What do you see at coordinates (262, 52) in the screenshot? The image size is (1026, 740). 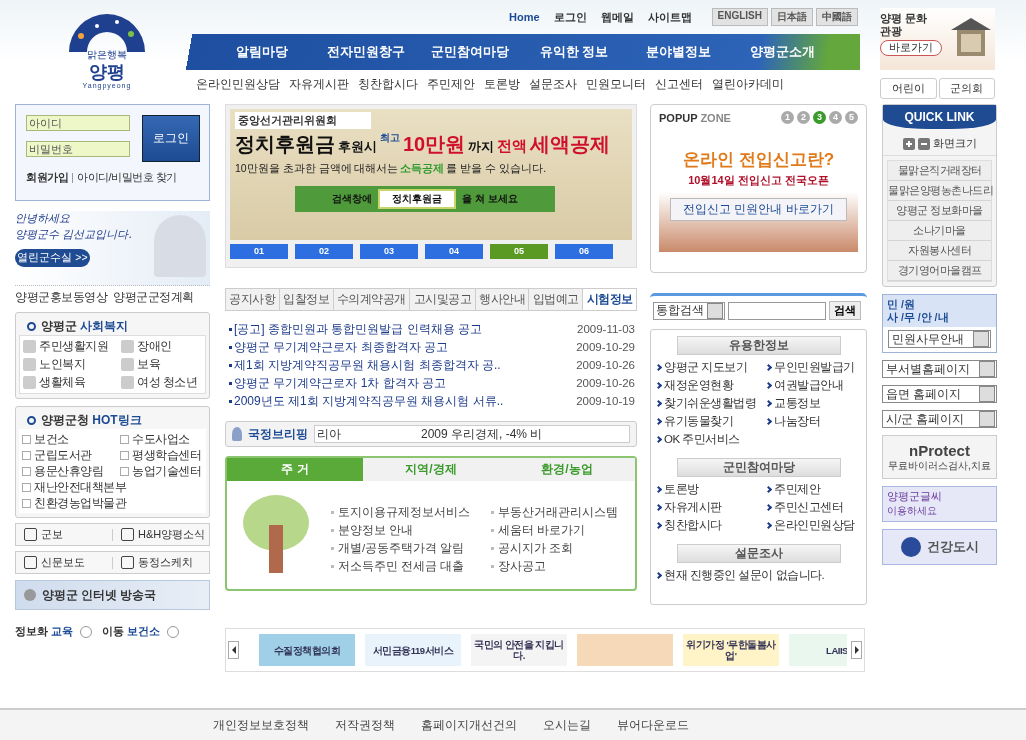 I see `main-menu-item: 알림마당` at bounding box center [262, 52].